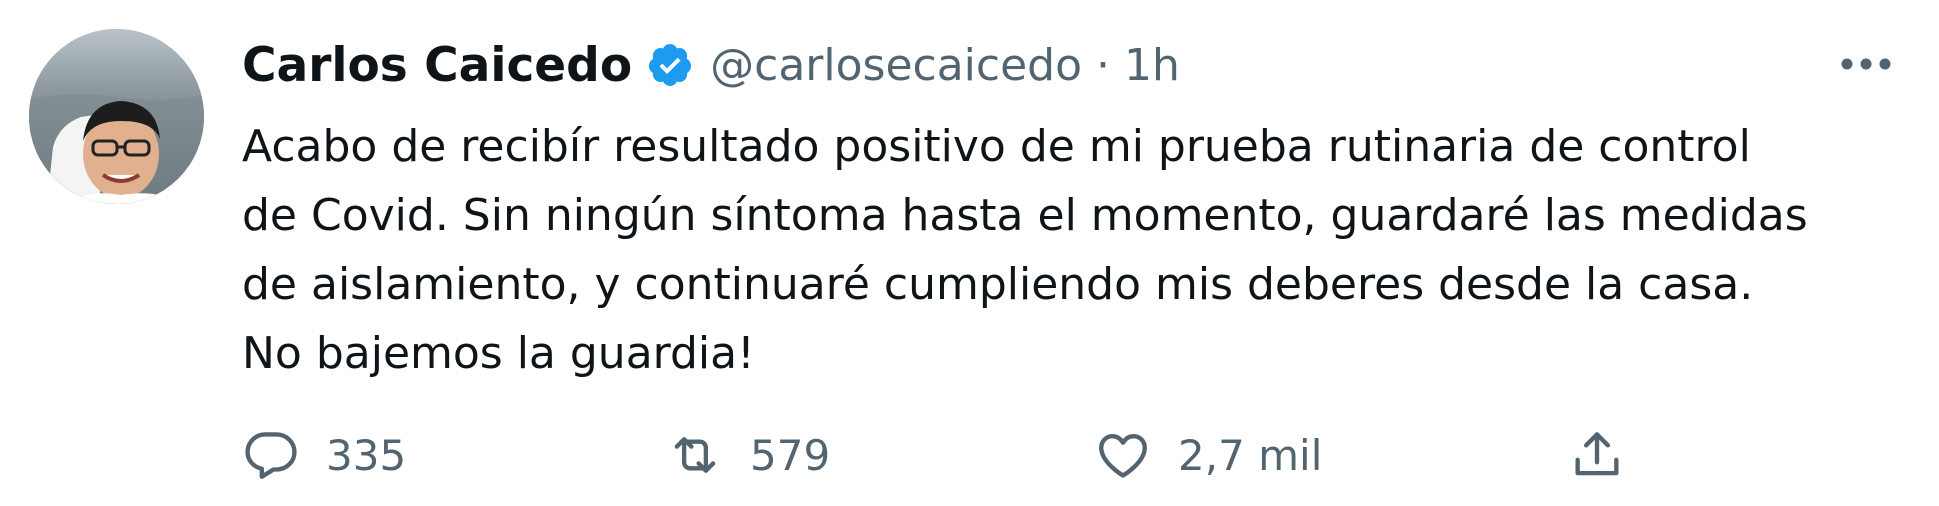  What do you see at coordinates (670, 65) in the screenshot?
I see `verified-badge-icon` at bounding box center [670, 65].